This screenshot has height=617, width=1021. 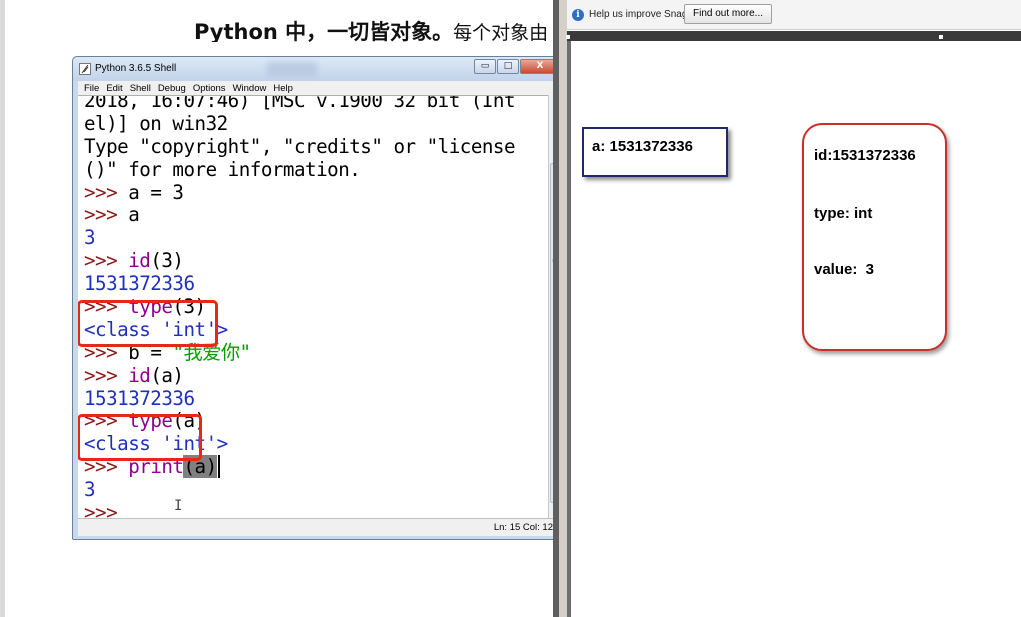 What do you see at coordinates (844, 269) in the screenshot?
I see `object-value: value: 3` at bounding box center [844, 269].